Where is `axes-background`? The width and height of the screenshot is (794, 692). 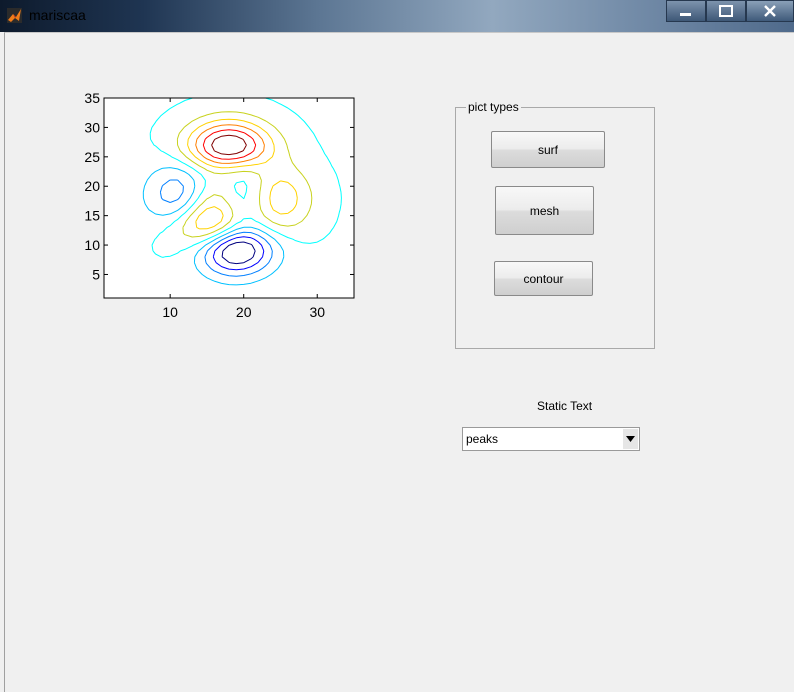
axes-background is located at coordinates (229, 198).